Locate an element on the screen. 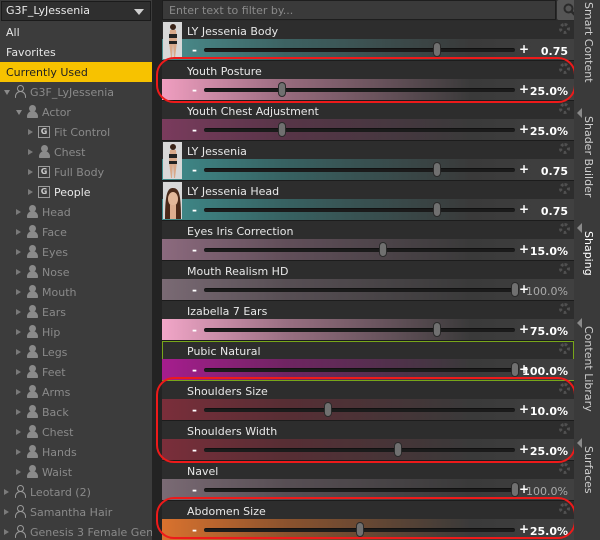 The width and height of the screenshot is (600, 540). tree-item: Face is located at coordinates (76, 232).